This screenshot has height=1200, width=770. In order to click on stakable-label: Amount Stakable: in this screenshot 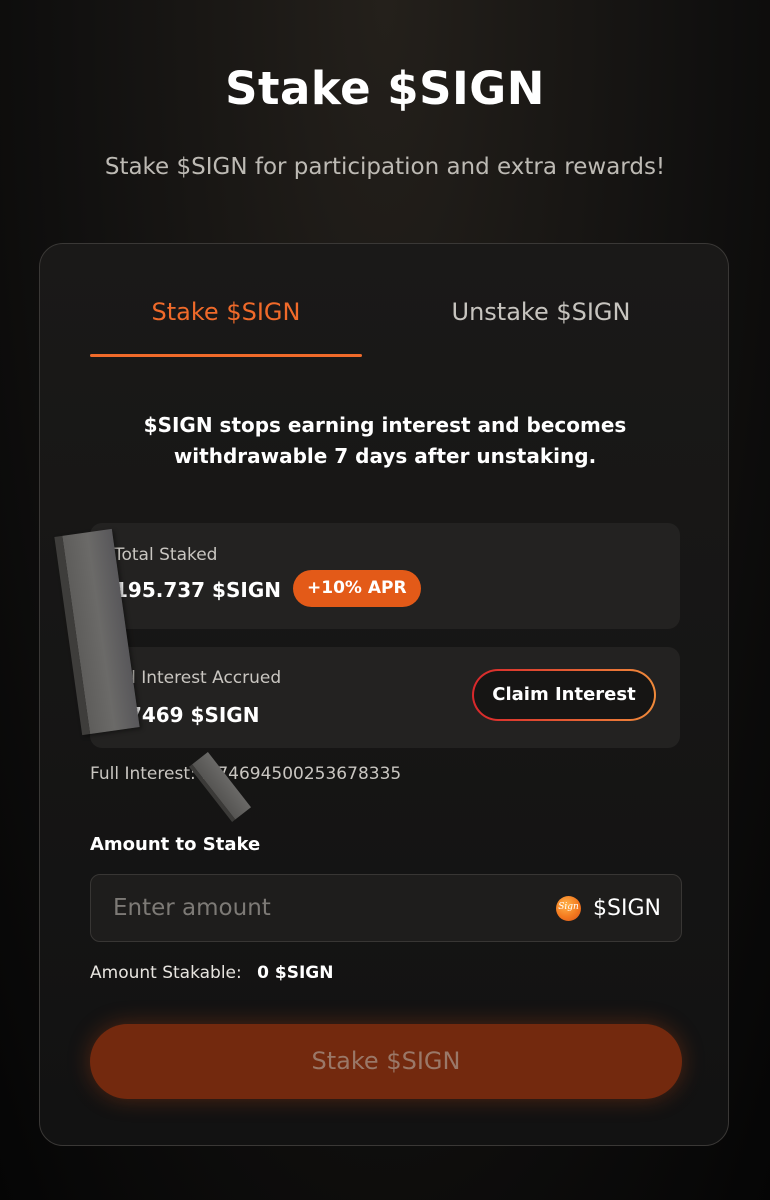, I will do `click(166, 973)`.